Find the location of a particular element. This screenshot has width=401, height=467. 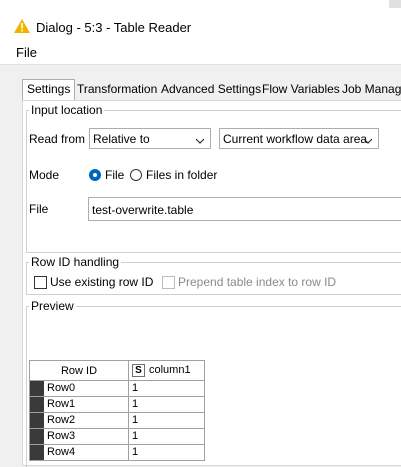

tab-job-manager: Job Manager is located at coordinates (369, 89).